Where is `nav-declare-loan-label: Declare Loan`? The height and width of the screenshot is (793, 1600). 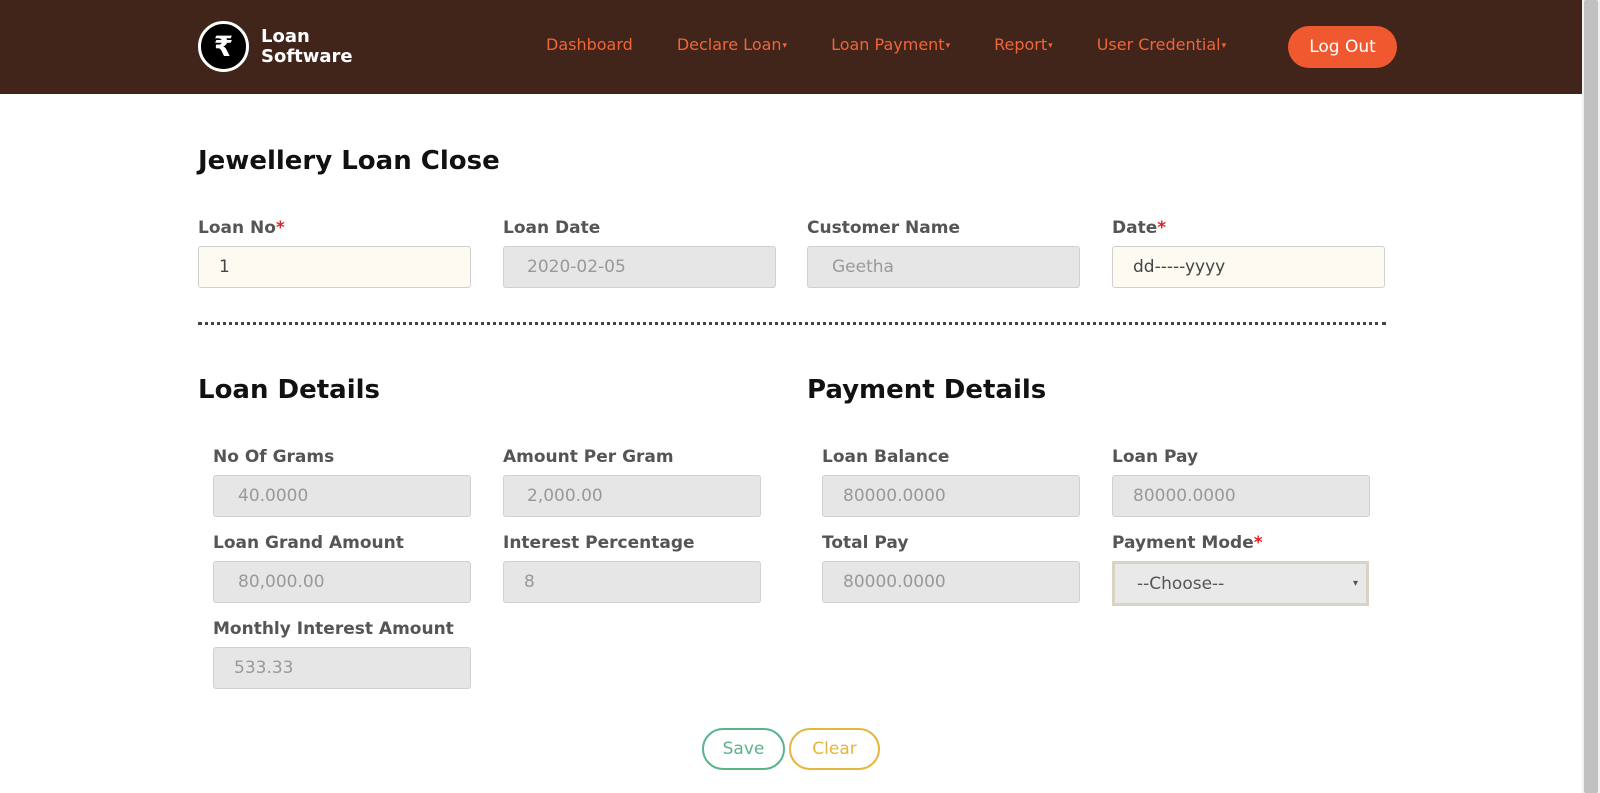
nav-declare-loan-label: Declare Loan is located at coordinates (729, 44).